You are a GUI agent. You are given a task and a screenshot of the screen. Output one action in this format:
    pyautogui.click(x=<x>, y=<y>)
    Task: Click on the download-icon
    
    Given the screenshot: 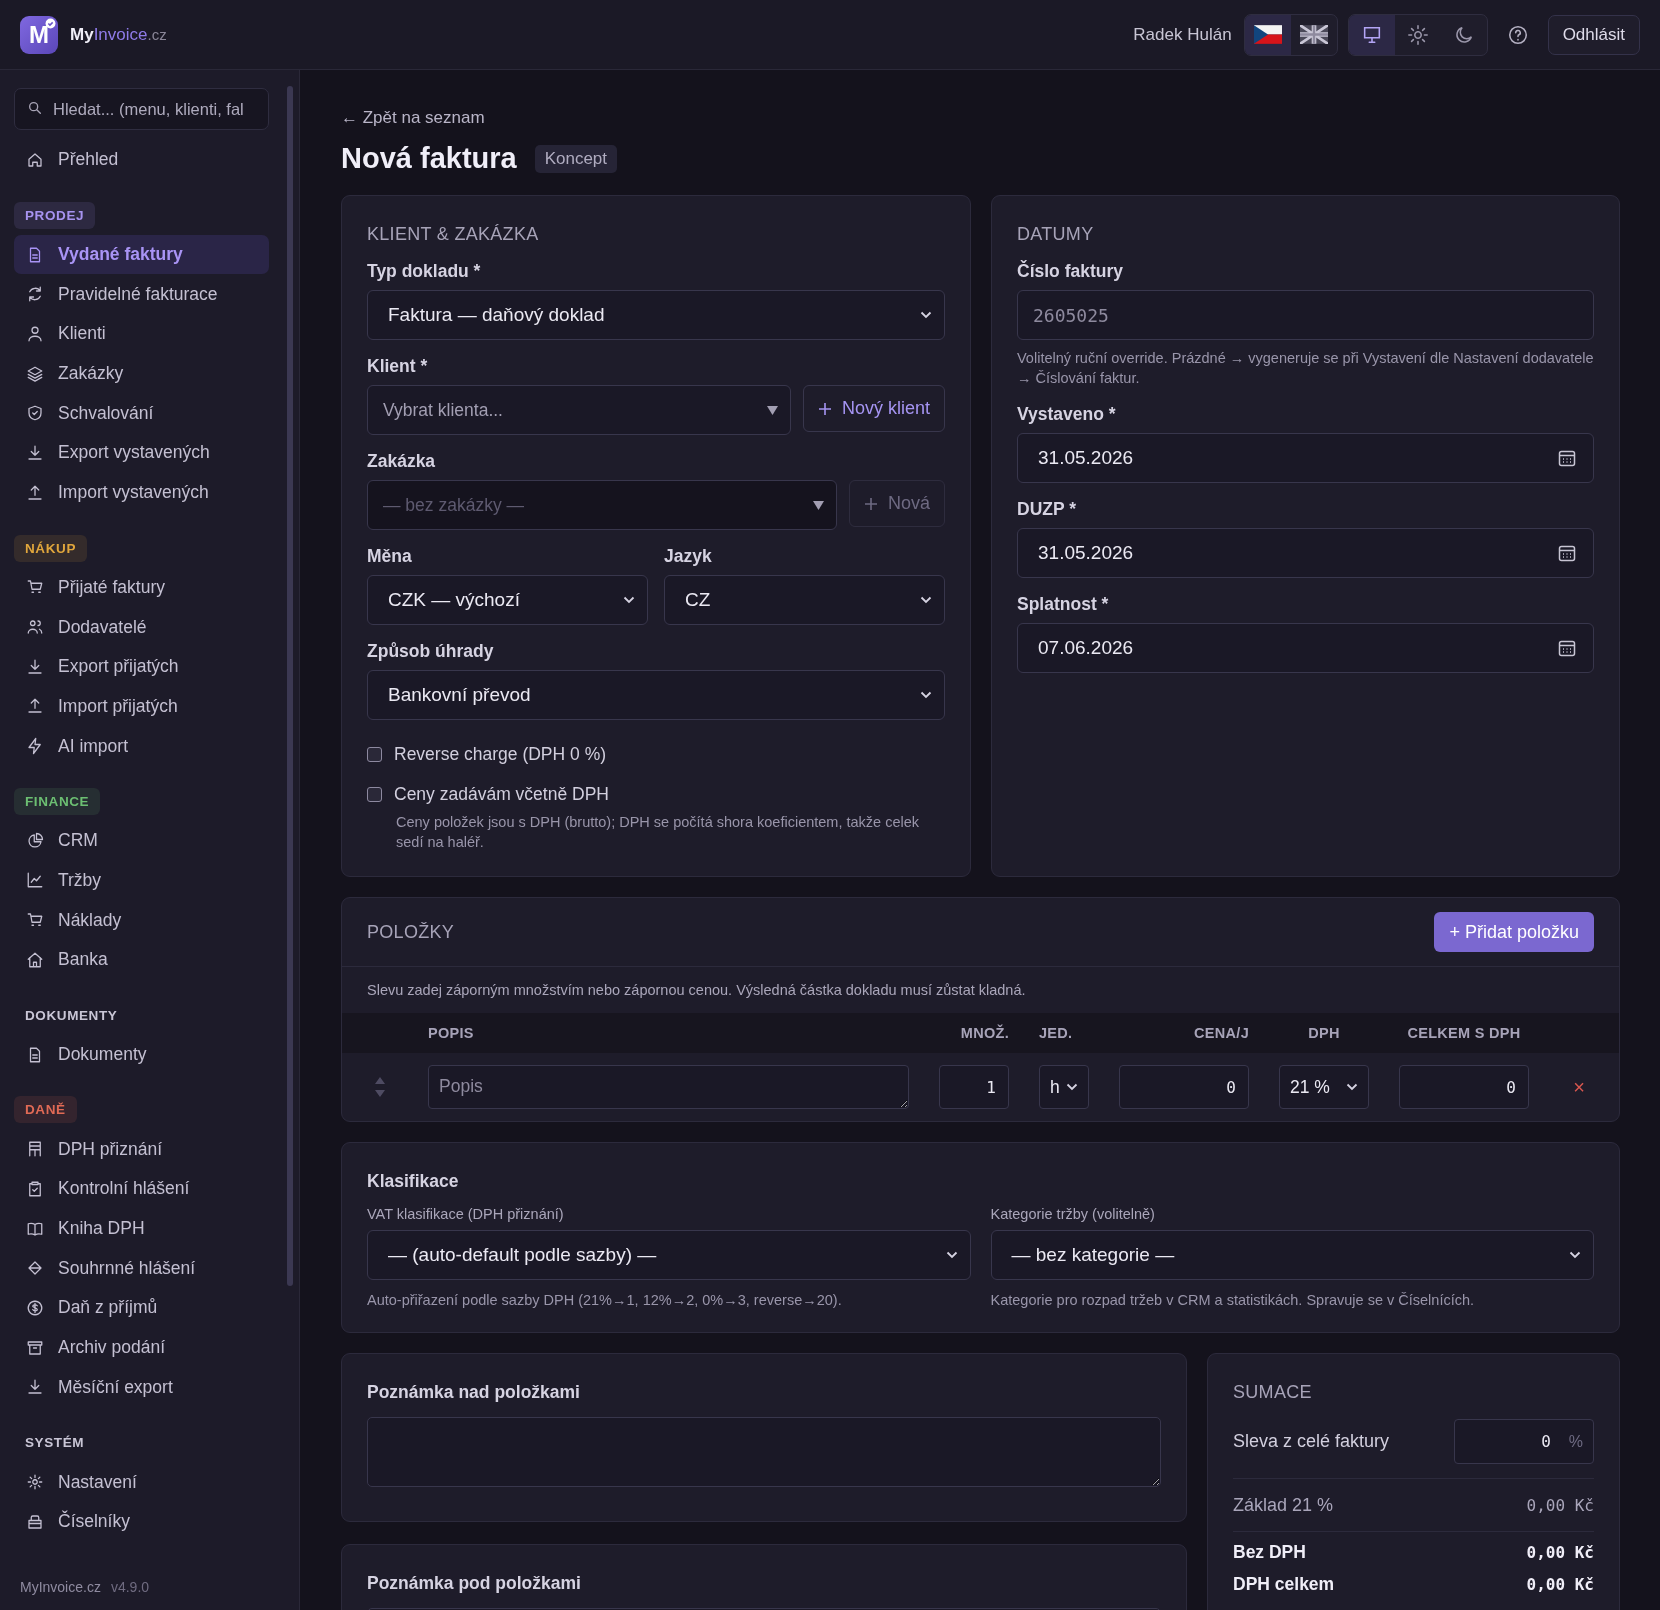 What is the action you would take?
    pyautogui.click(x=35, y=1387)
    